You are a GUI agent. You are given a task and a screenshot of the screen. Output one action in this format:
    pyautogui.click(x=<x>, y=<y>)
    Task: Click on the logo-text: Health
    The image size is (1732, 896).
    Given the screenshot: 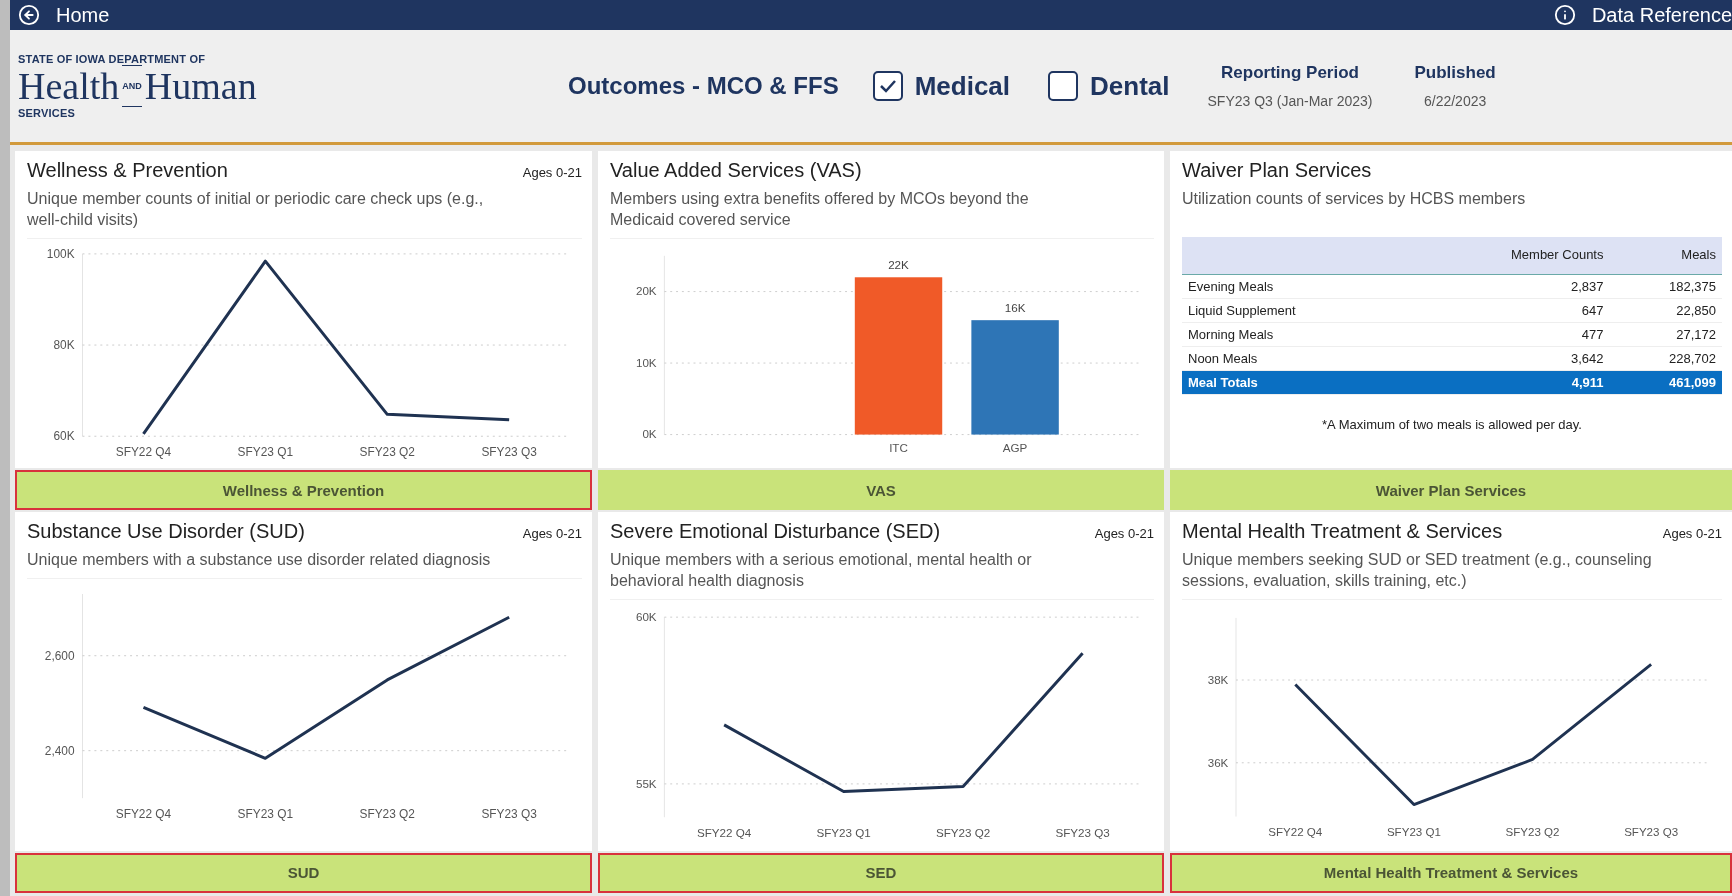 What is the action you would take?
    pyautogui.click(x=69, y=86)
    